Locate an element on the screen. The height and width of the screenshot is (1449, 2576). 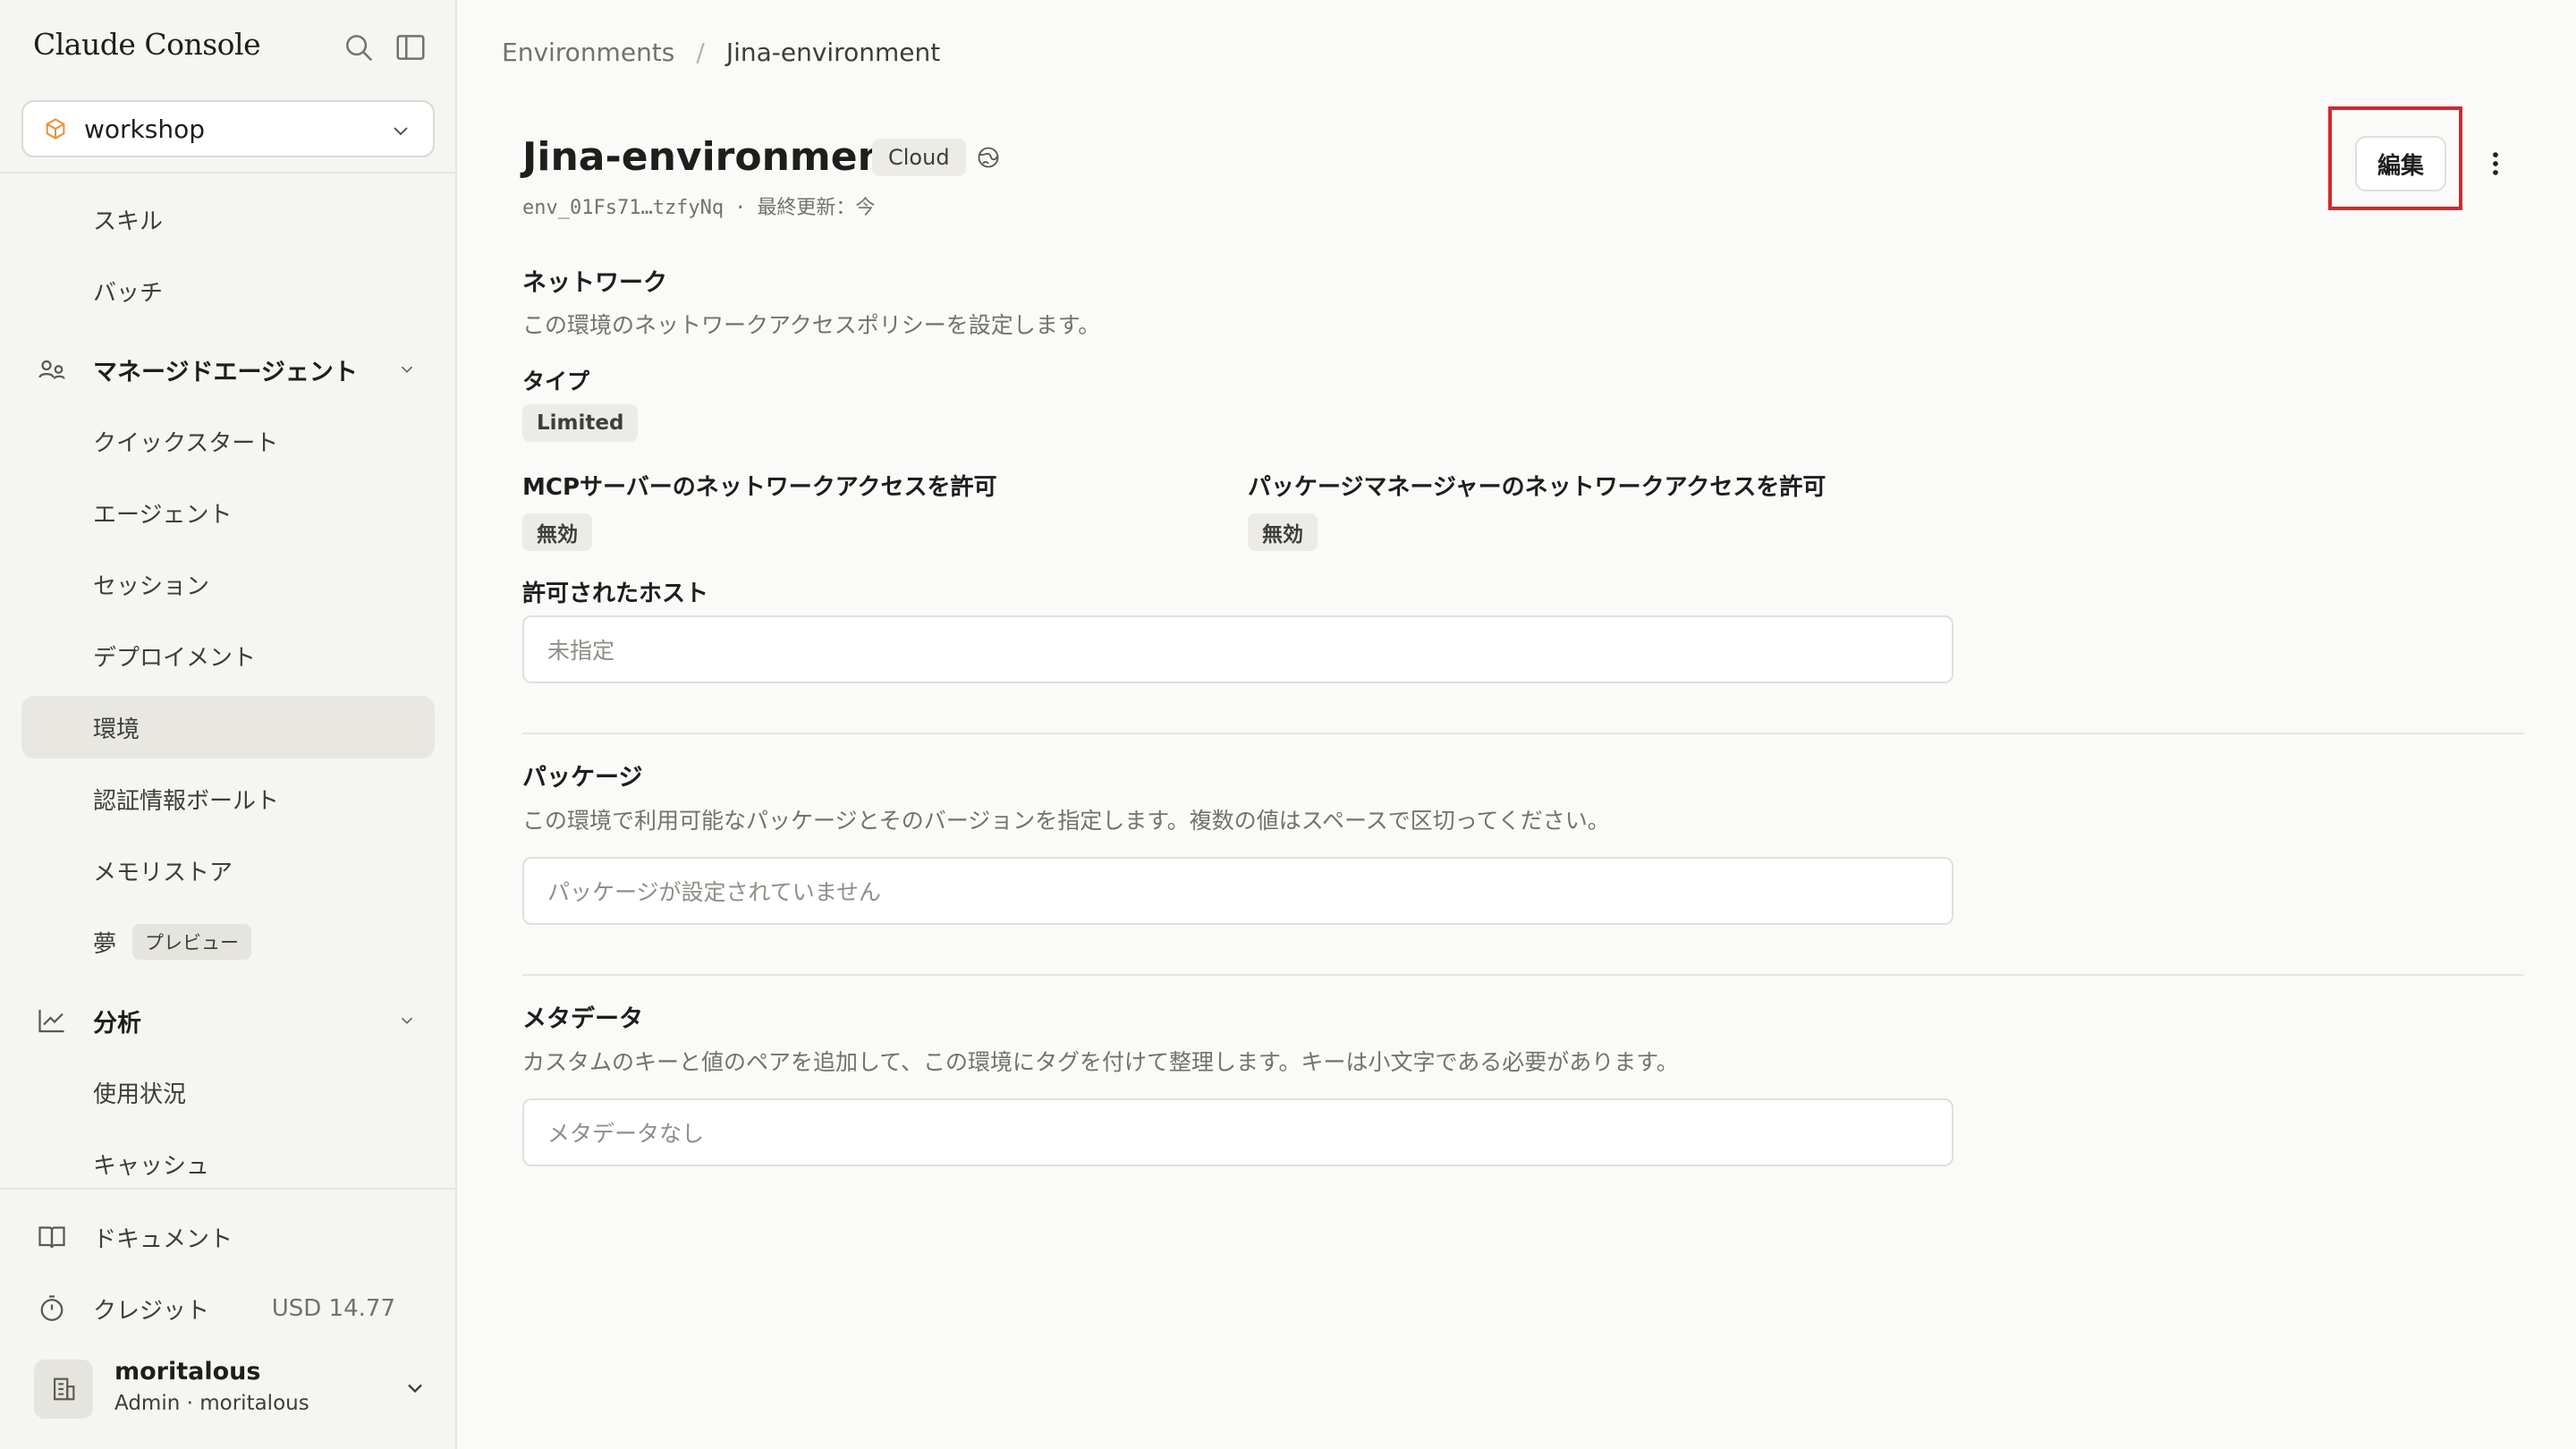
sidebar-item-docs: ドキュメント is located at coordinates (228, 1237).